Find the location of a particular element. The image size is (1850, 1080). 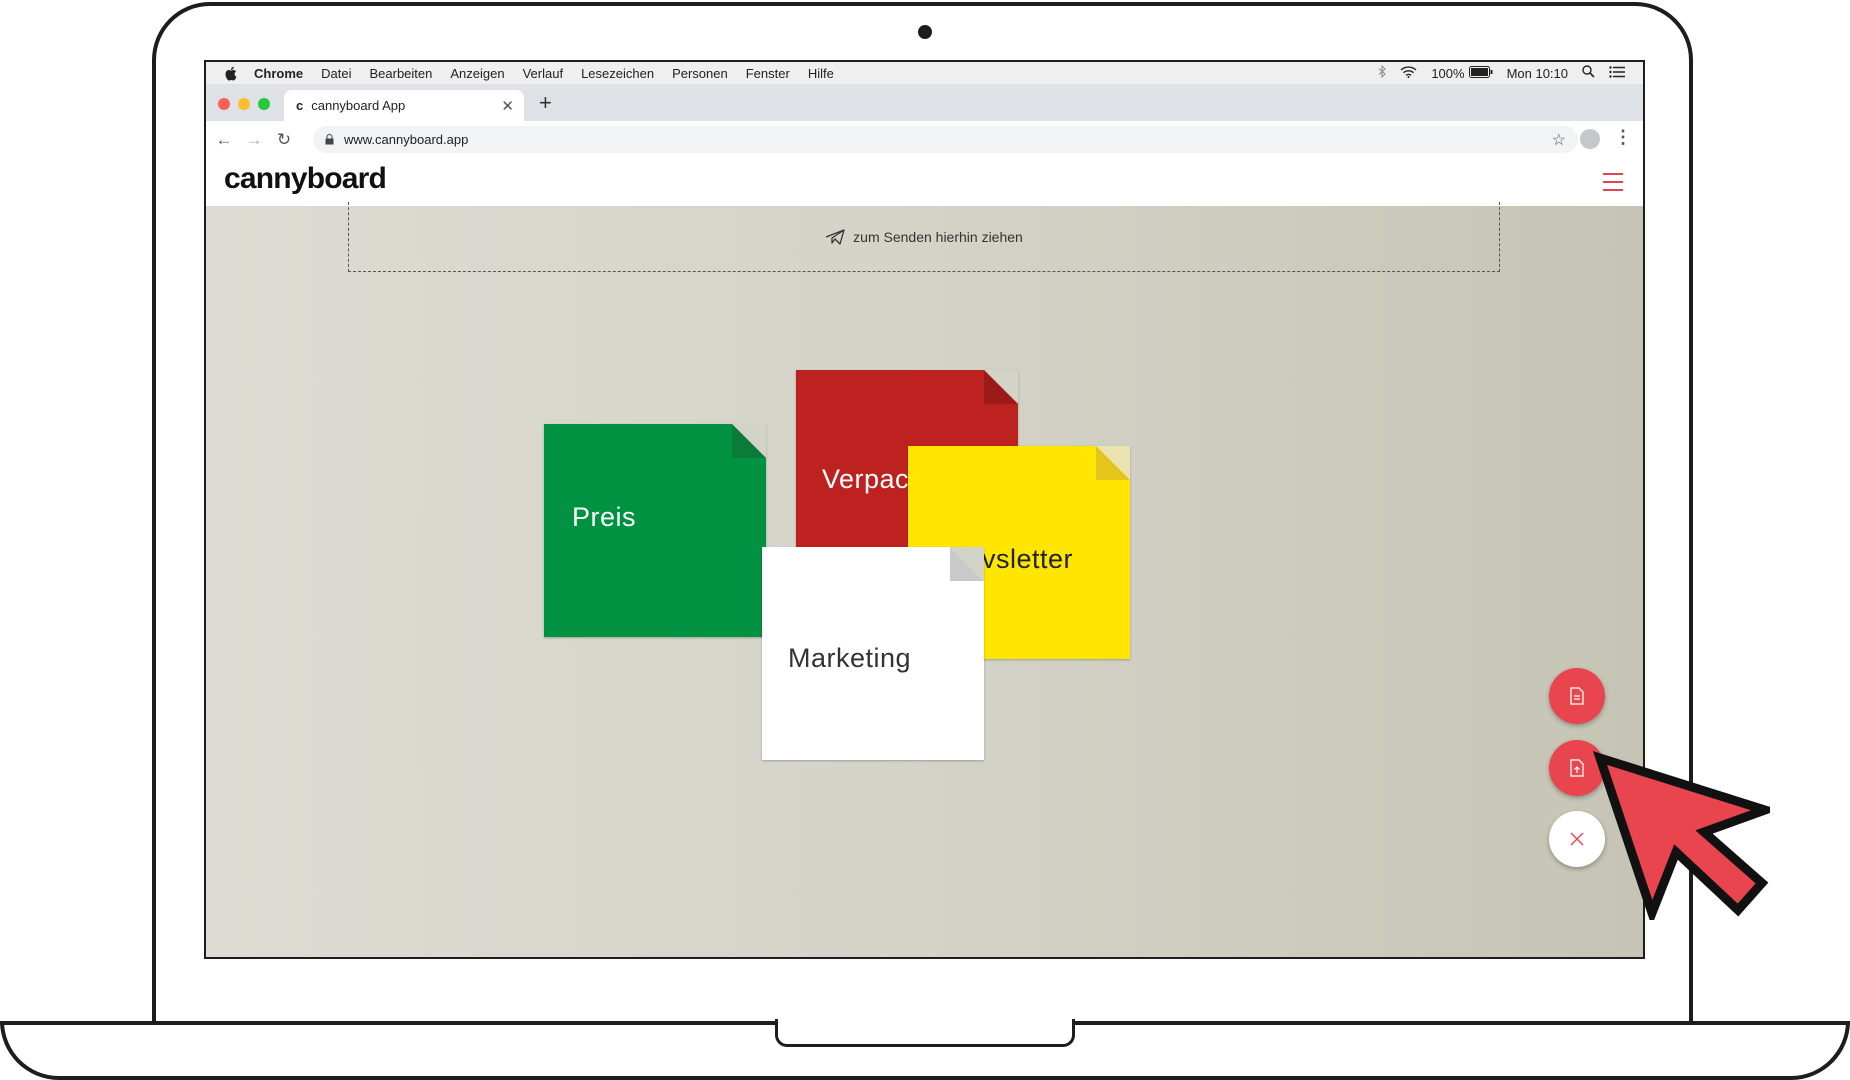

note-icon is located at coordinates (1577, 696).